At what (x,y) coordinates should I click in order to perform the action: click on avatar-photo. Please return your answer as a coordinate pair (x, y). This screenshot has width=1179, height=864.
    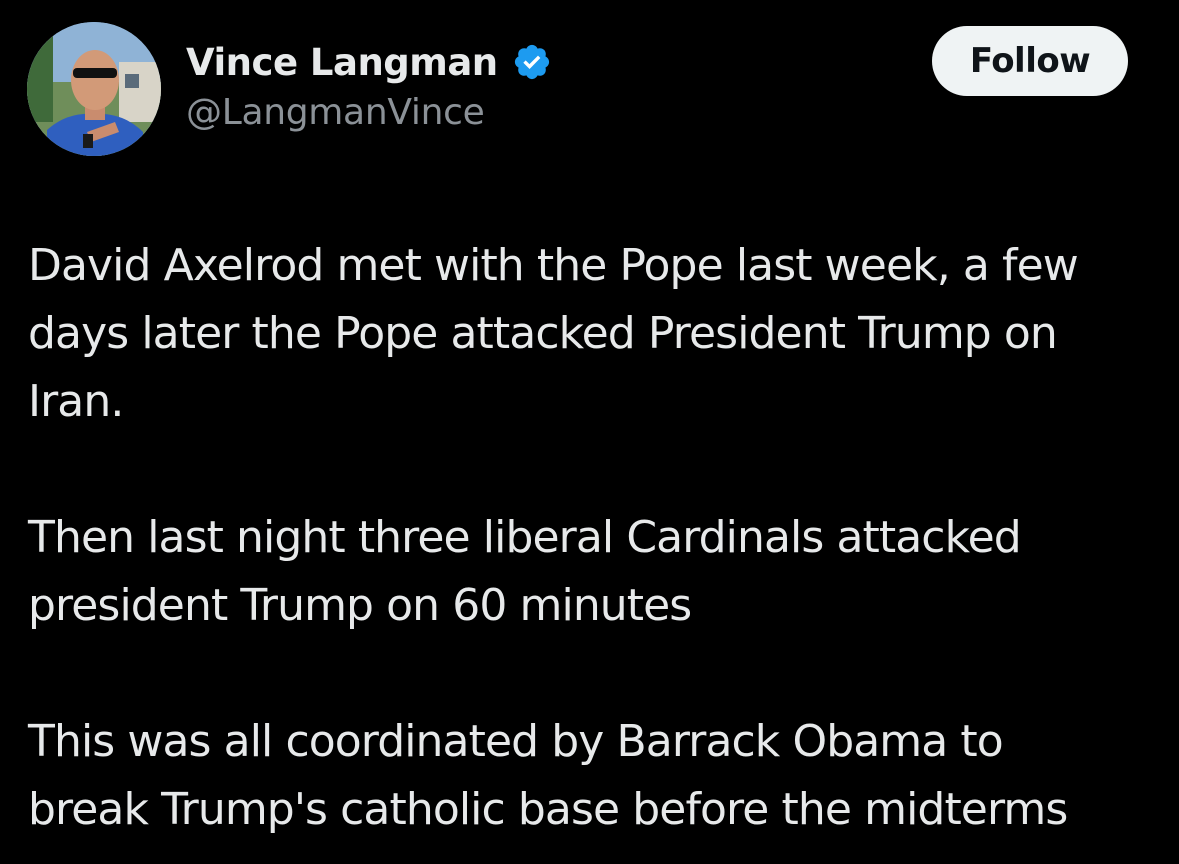
    Looking at the image, I should click on (94, 89).